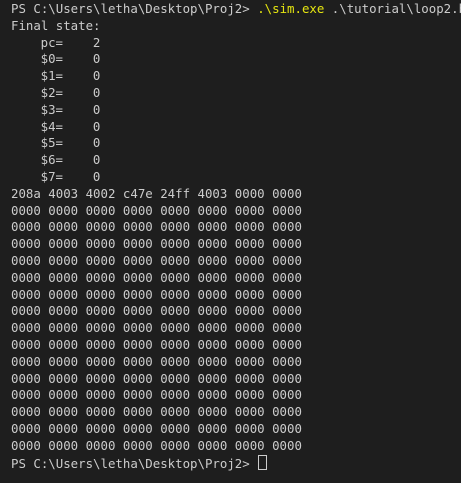 The width and height of the screenshot is (461, 483). I want to click on register-name: $5=, so click(51, 143).